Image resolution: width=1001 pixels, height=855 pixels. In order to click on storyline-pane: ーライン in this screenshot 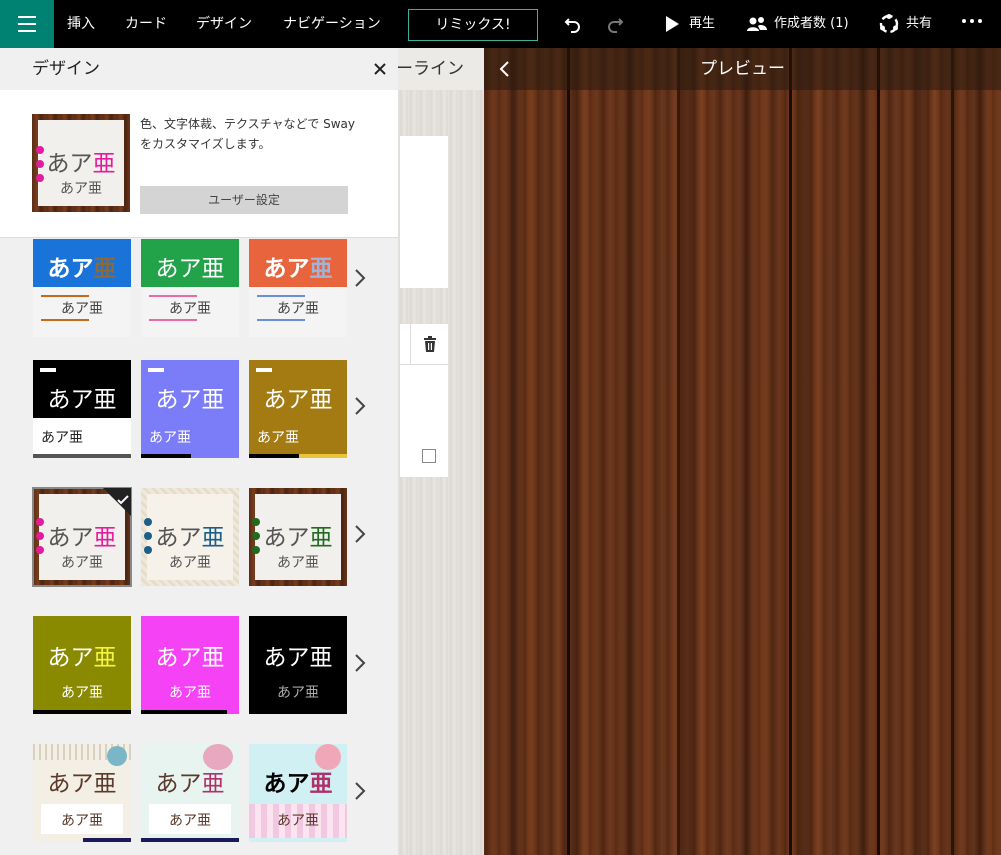, I will do `click(441, 451)`.